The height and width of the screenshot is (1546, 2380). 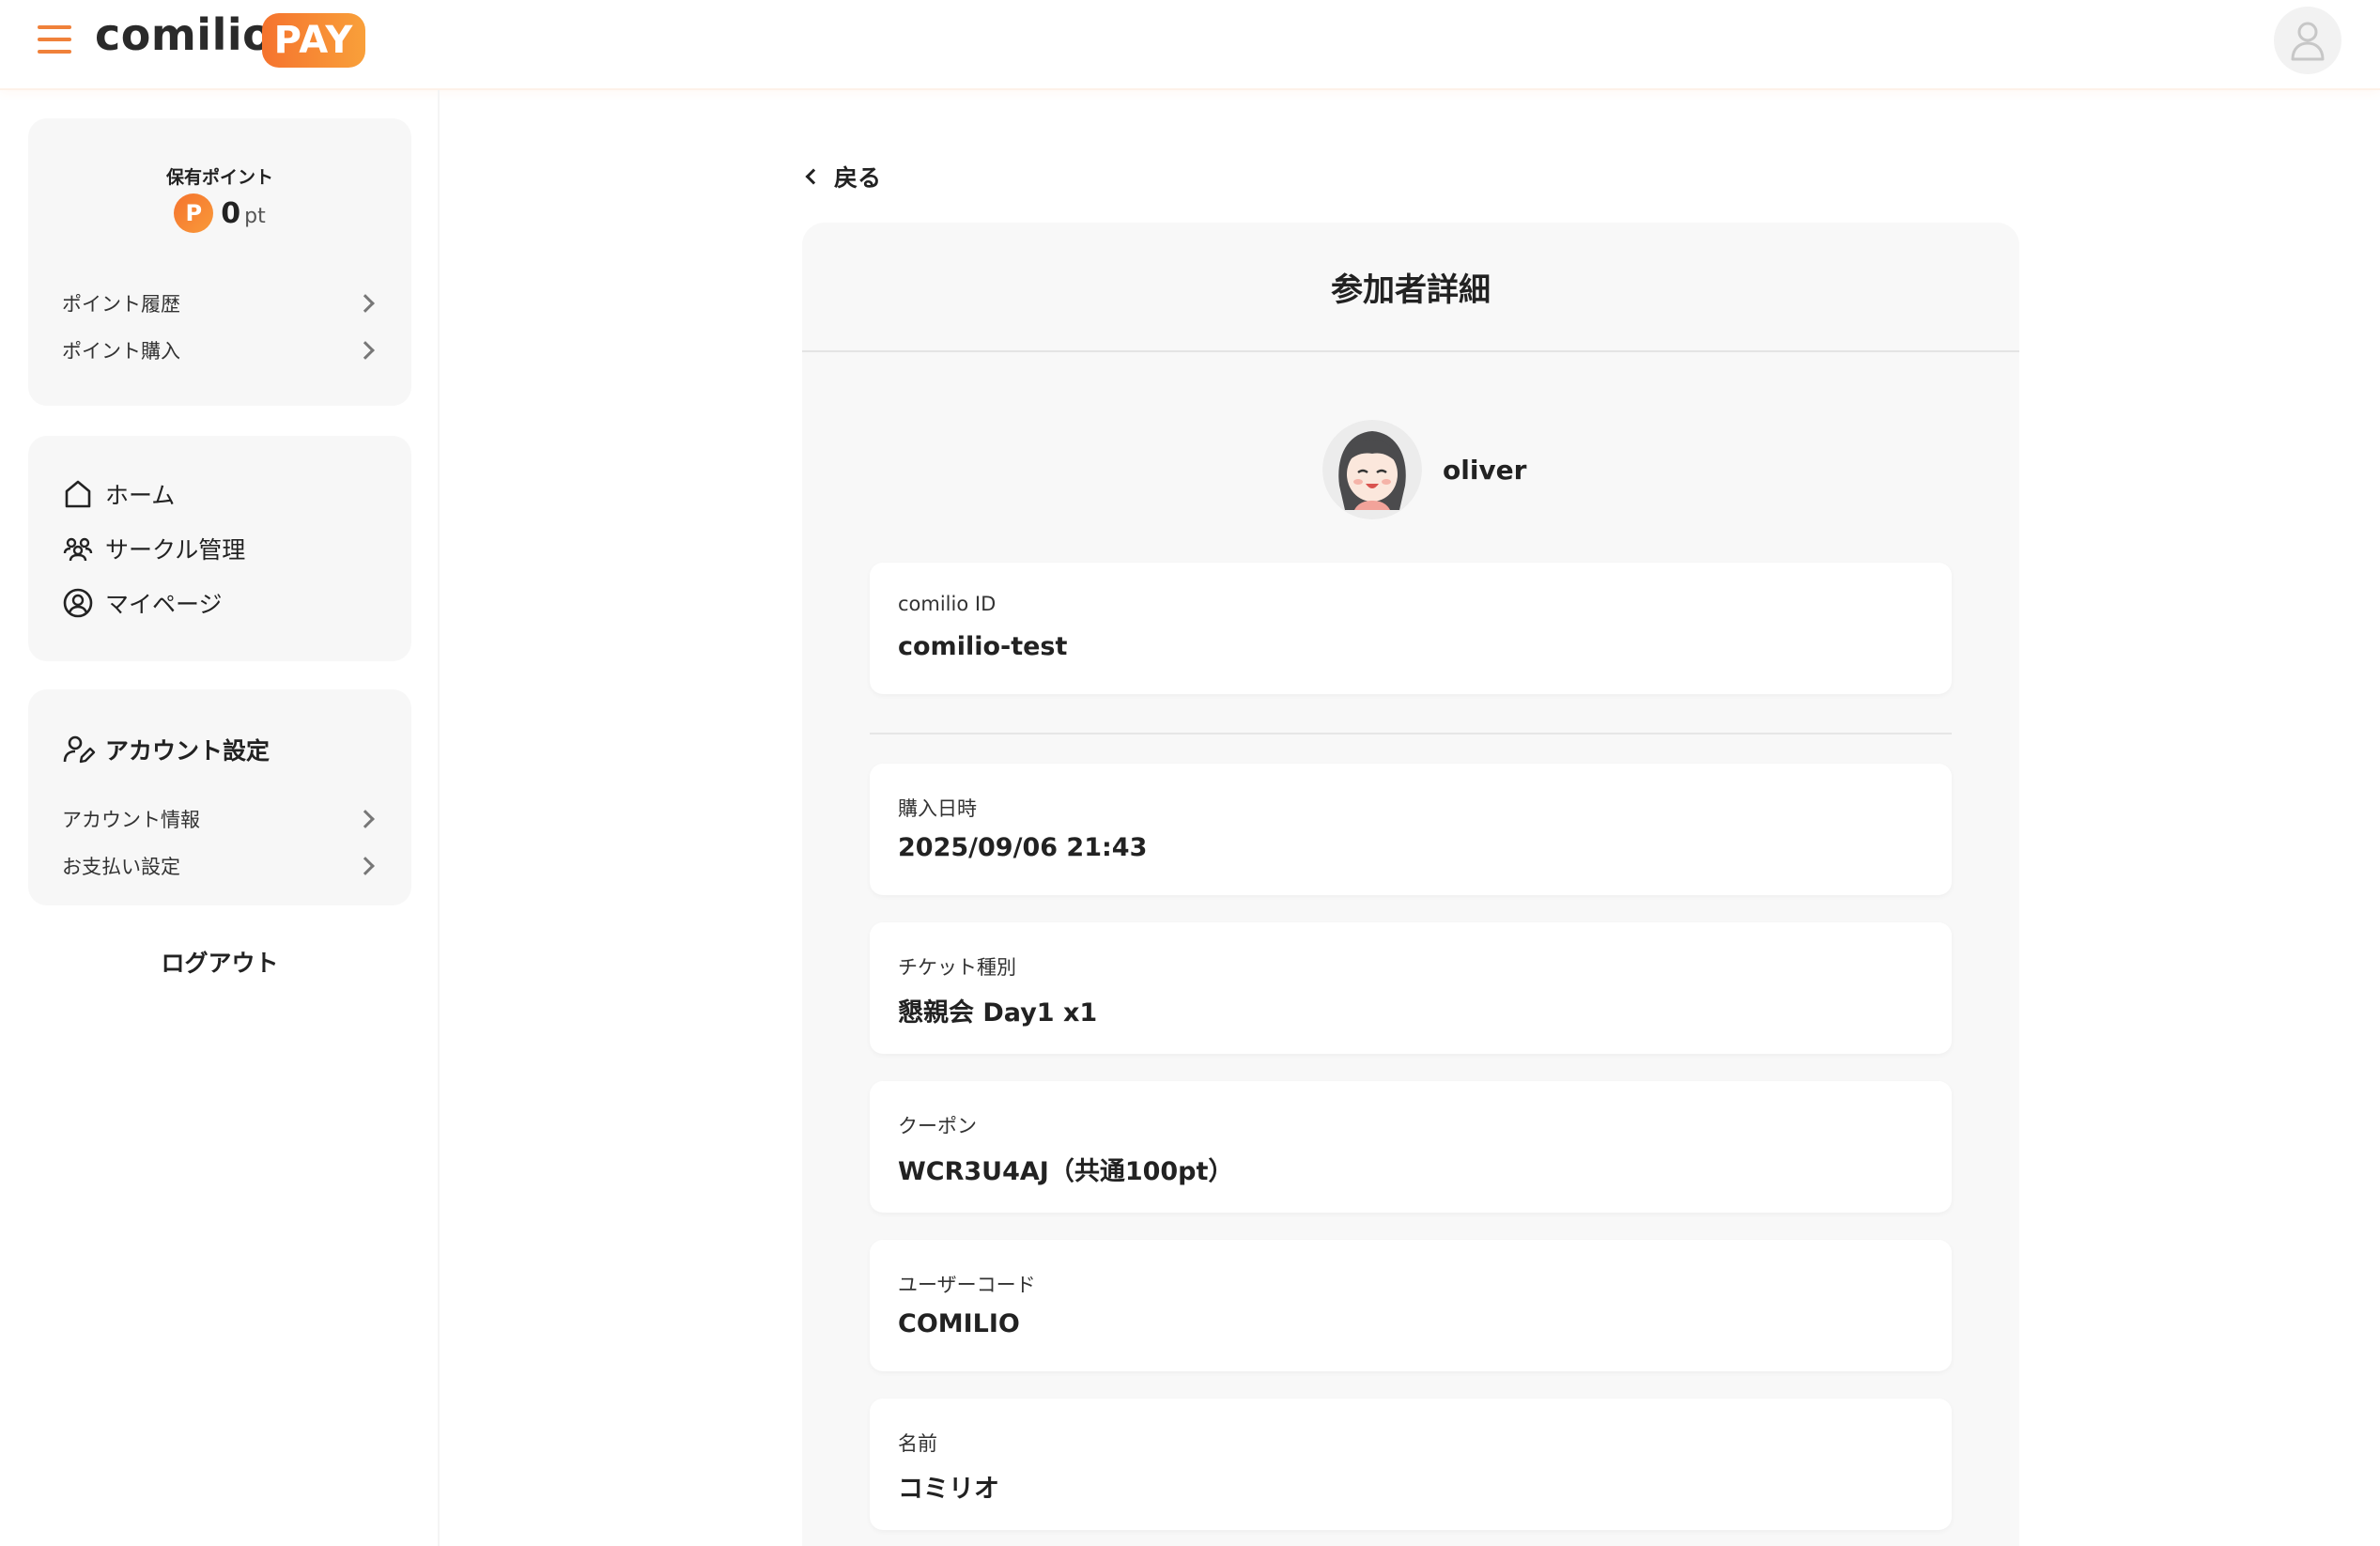 What do you see at coordinates (164, 604) in the screenshot?
I see `nav-item-mypage-label: マイページ` at bounding box center [164, 604].